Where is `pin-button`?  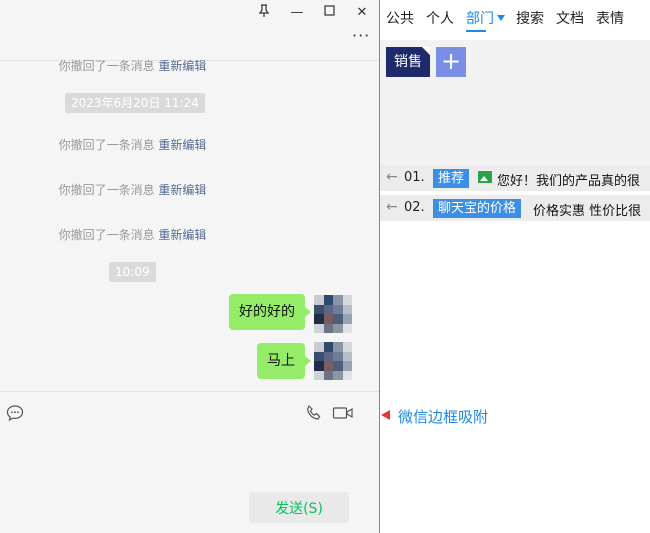
pin-button is located at coordinates (264, 13).